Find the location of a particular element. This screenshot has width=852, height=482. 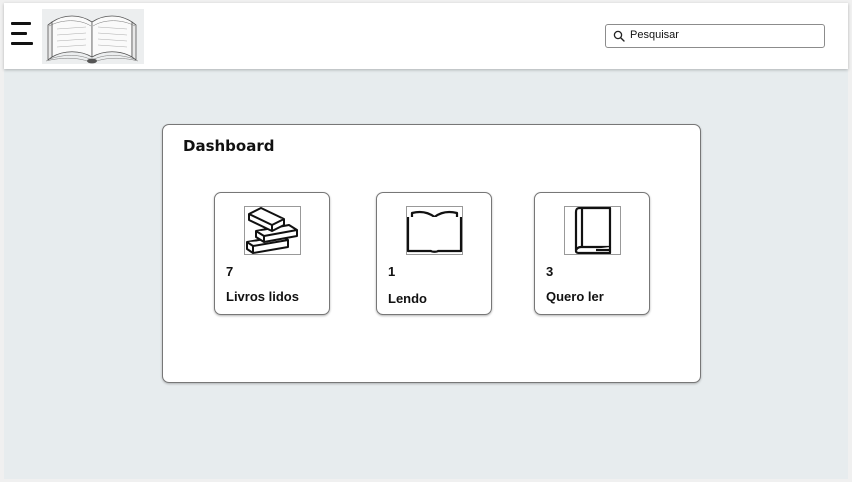

card-want-to-read: 3 Quero ler is located at coordinates (592, 253).